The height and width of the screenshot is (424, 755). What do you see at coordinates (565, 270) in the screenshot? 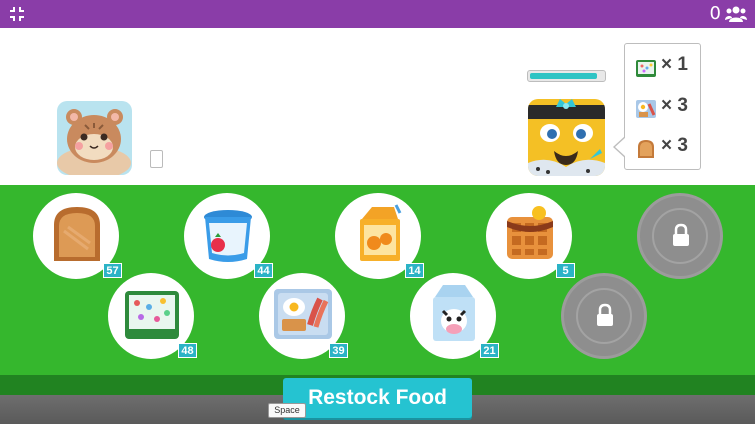
I see `food-count: 5` at bounding box center [565, 270].